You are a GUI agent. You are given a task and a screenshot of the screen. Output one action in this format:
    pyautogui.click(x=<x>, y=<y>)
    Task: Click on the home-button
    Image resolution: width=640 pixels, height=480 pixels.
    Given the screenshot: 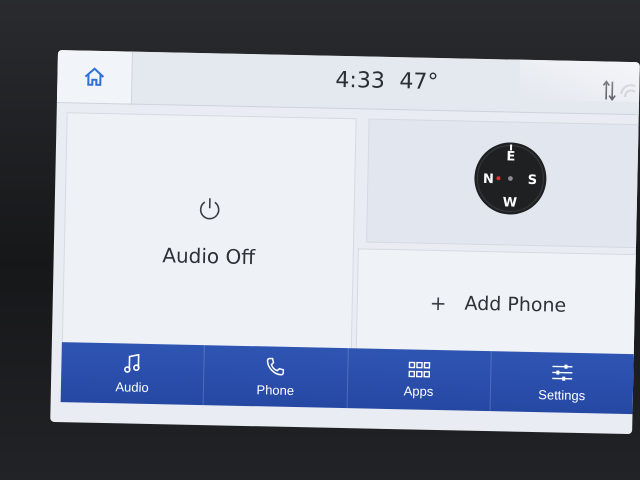 What is the action you would take?
    pyautogui.click(x=94, y=77)
    